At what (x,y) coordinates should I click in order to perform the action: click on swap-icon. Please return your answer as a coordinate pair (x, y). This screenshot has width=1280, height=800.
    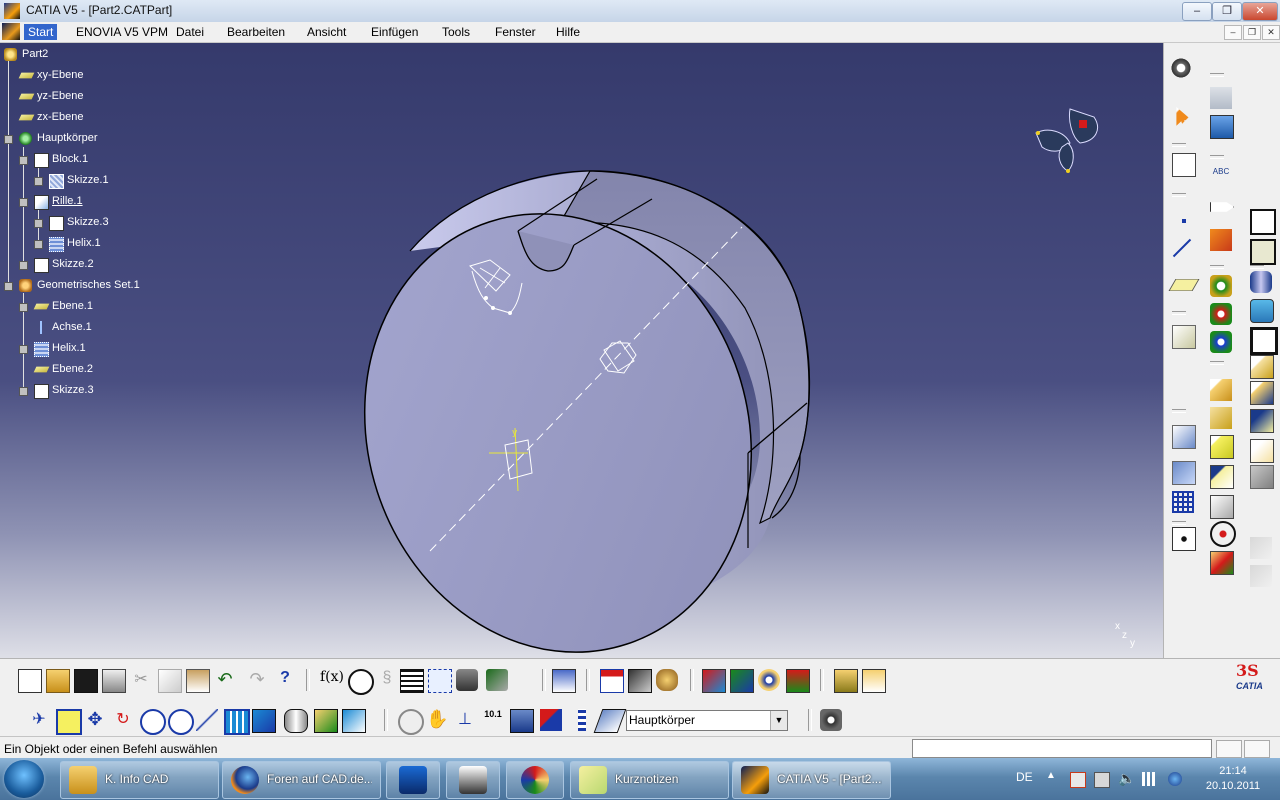
    Looking at the image, I should click on (564, 681).